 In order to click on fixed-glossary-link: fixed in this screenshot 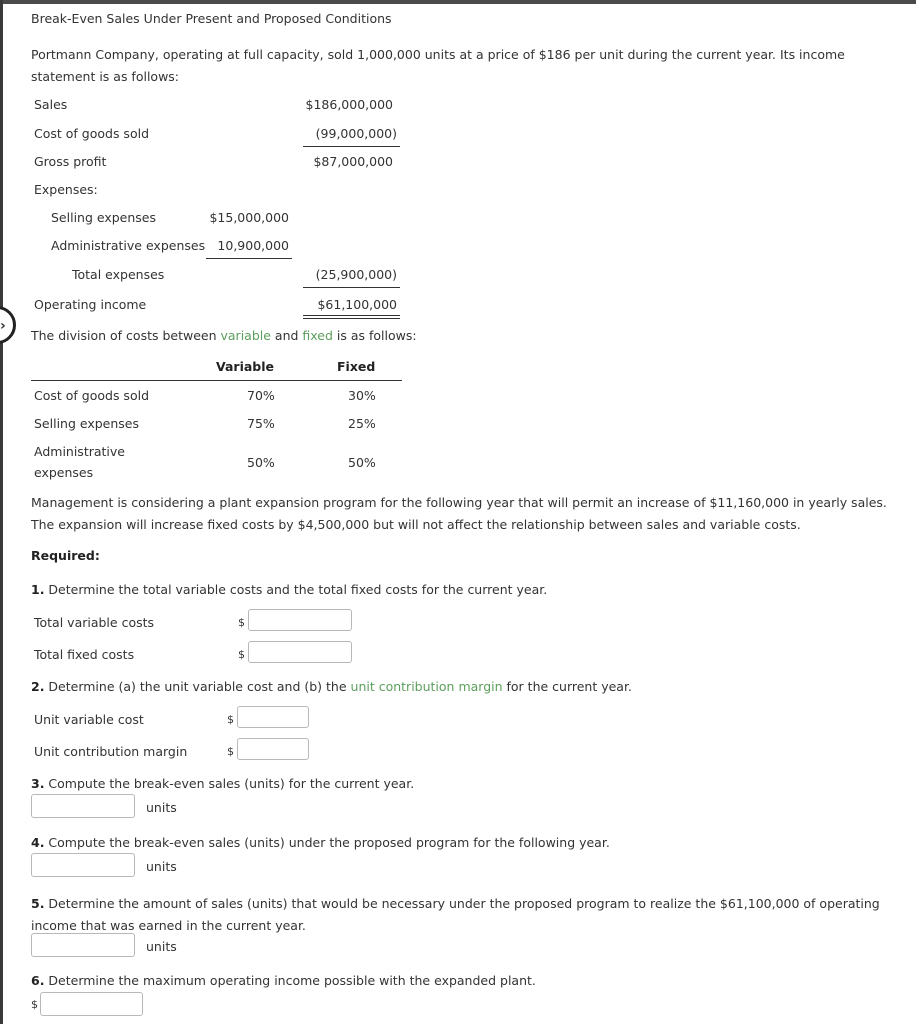, I will do `click(317, 335)`.